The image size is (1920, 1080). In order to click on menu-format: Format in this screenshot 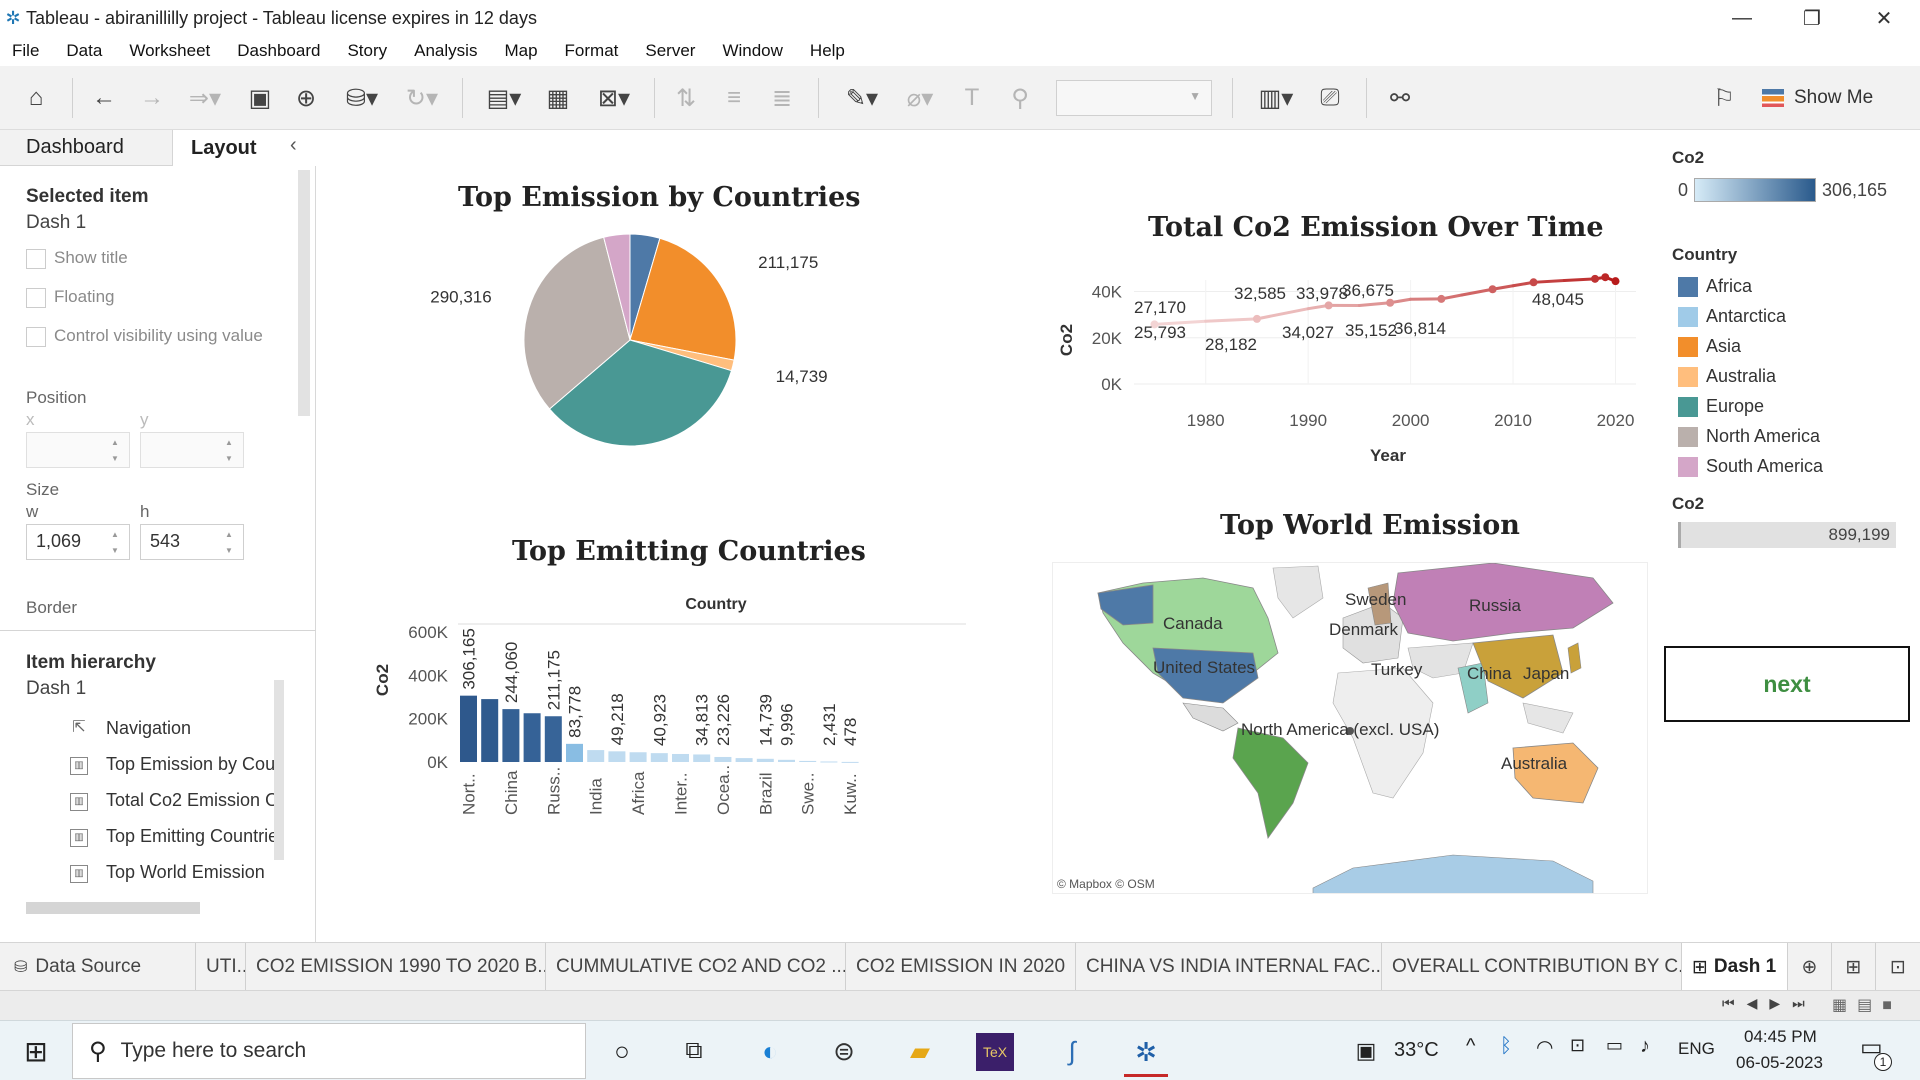, I will do `click(592, 51)`.